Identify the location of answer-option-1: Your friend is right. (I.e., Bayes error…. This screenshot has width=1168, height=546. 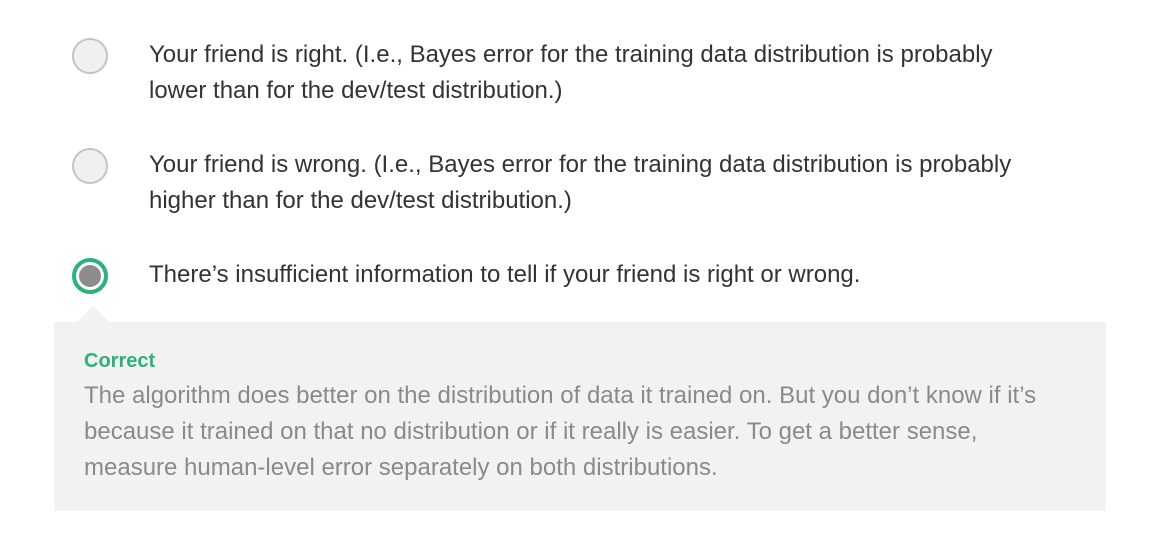
(550, 73).